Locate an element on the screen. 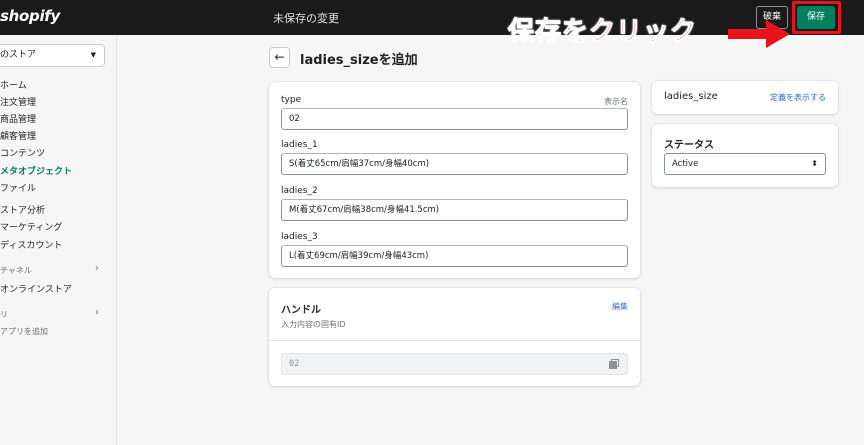 Image resolution: width=864 pixels, height=445 pixels. annotation-arrow-icon is located at coordinates (759, 34).